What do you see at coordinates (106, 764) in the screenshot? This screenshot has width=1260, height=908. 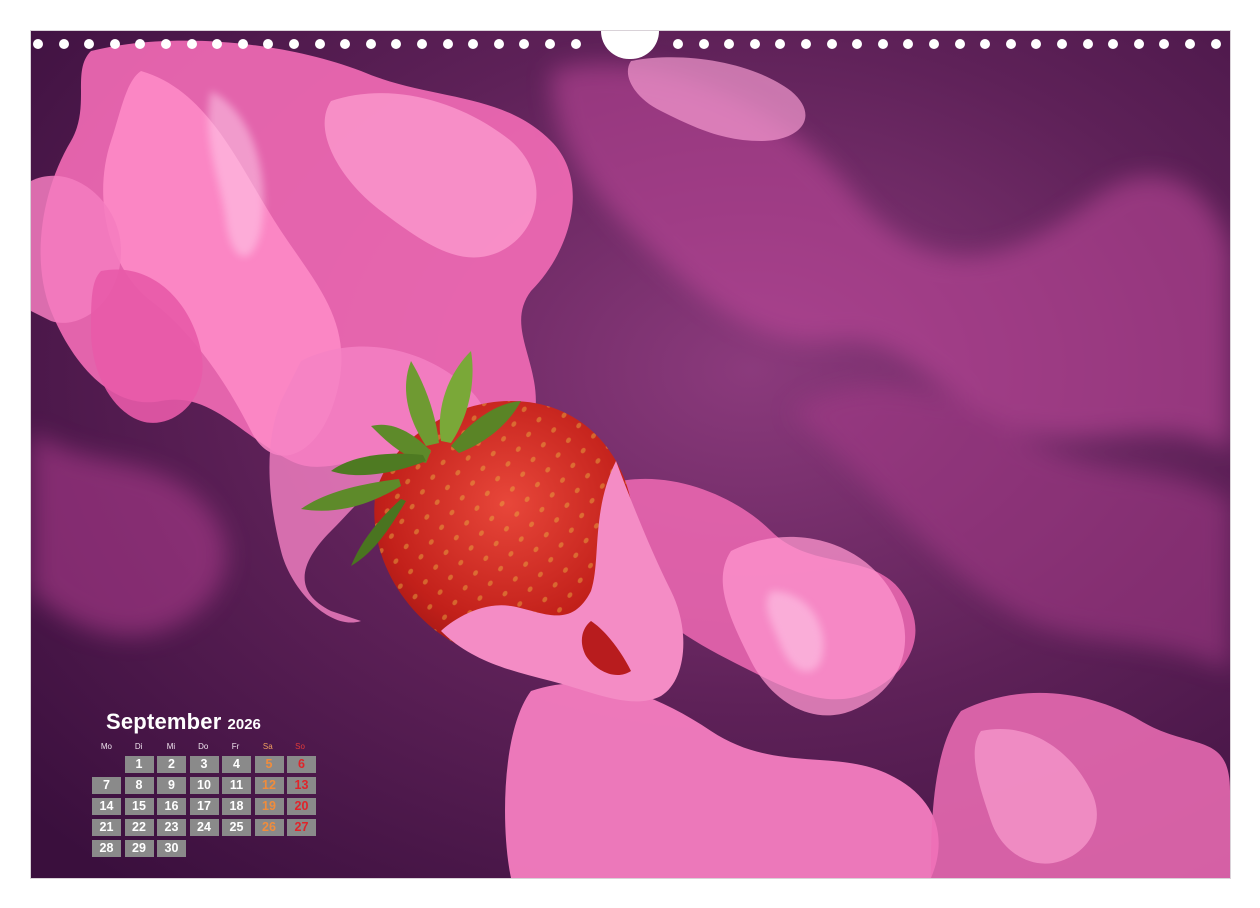 I see `empty-day-cell` at bounding box center [106, 764].